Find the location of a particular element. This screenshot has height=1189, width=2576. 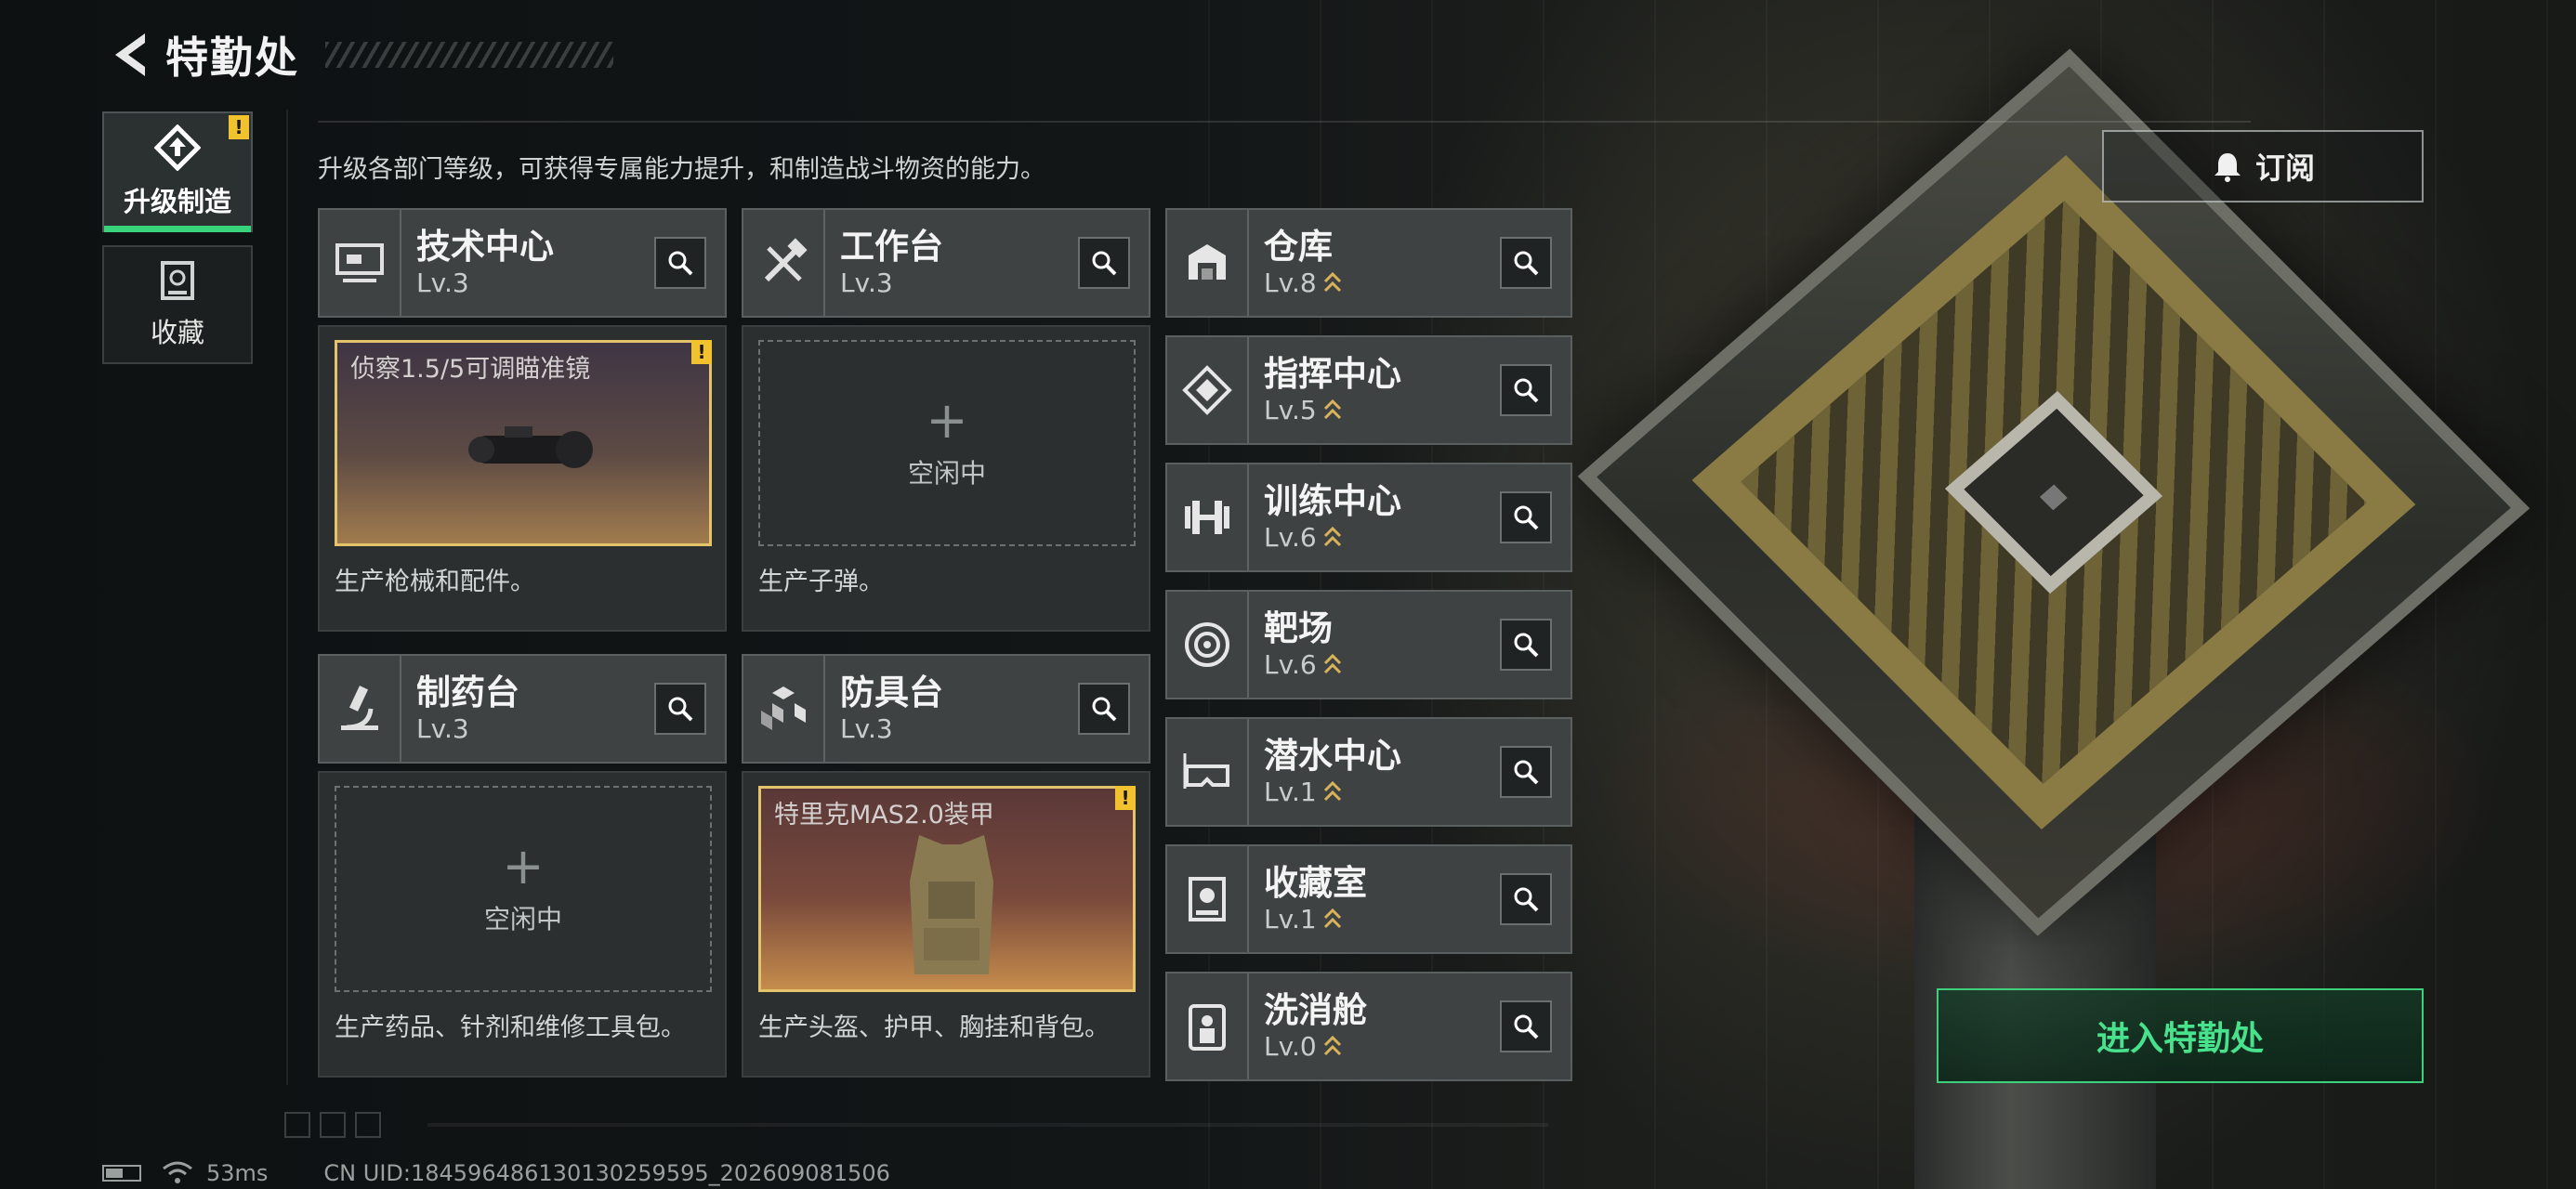

production-slot: 特里克MAS2.0装甲 ! is located at coordinates (947, 889).